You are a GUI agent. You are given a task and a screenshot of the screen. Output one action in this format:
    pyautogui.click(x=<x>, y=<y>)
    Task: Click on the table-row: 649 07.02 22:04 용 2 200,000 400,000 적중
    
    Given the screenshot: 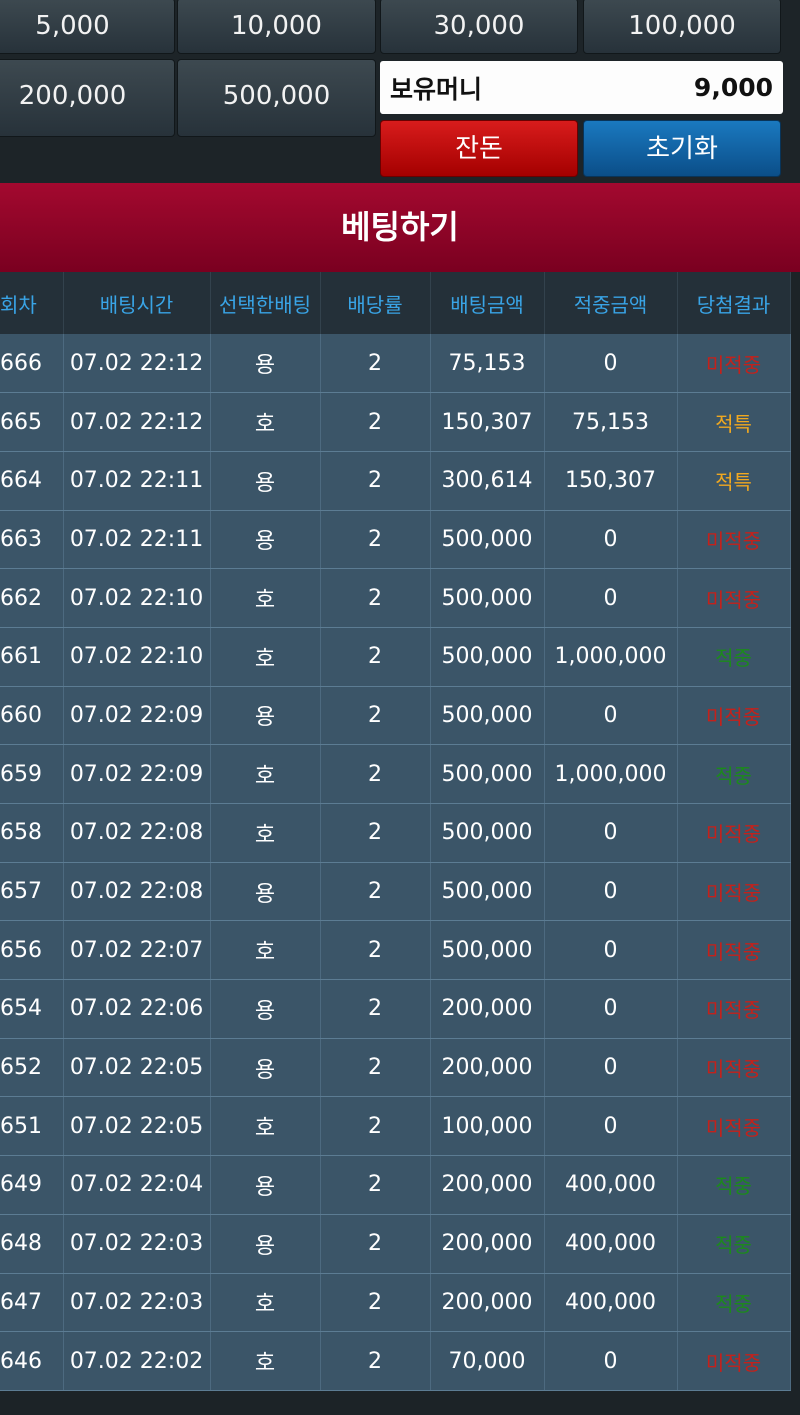 What is the action you would take?
    pyautogui.click(x=395, y=1185)
    